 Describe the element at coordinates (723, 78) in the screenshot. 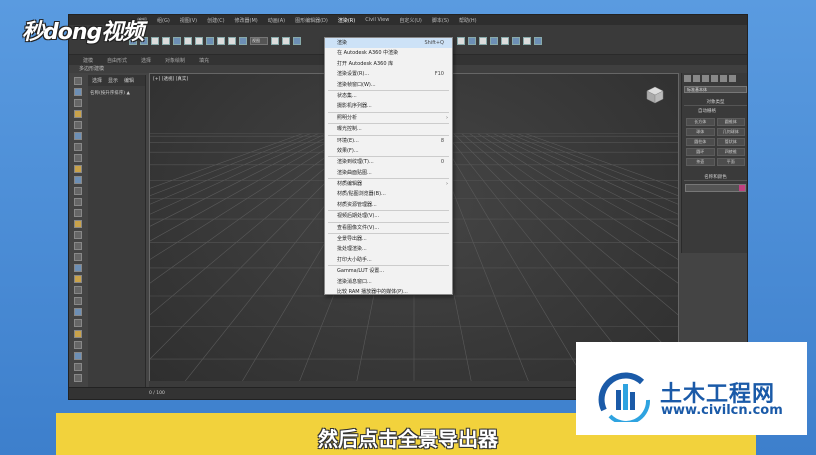

I see `display-tab-icon` at that location.